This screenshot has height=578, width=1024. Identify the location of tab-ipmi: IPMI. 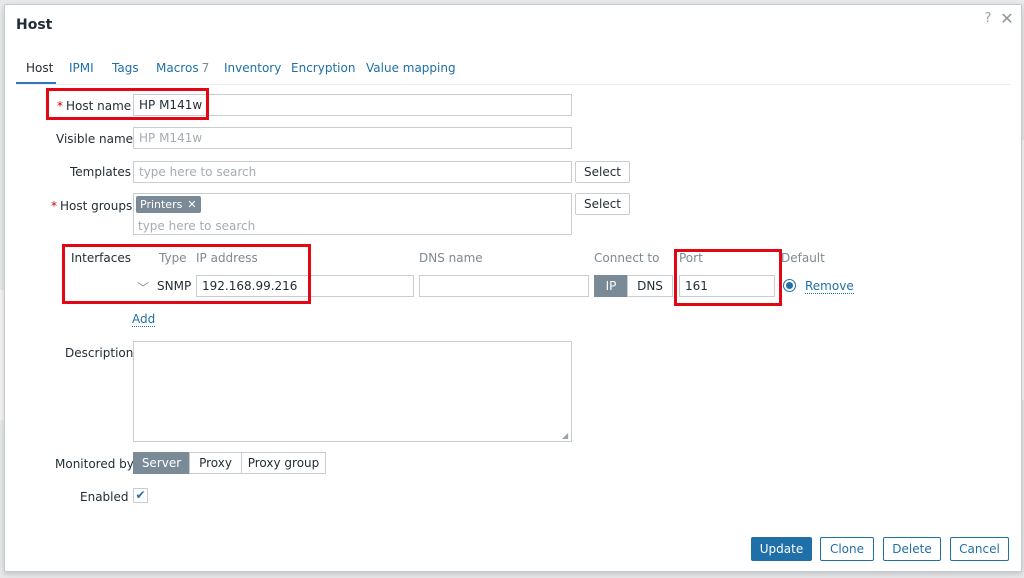
(81, 68).